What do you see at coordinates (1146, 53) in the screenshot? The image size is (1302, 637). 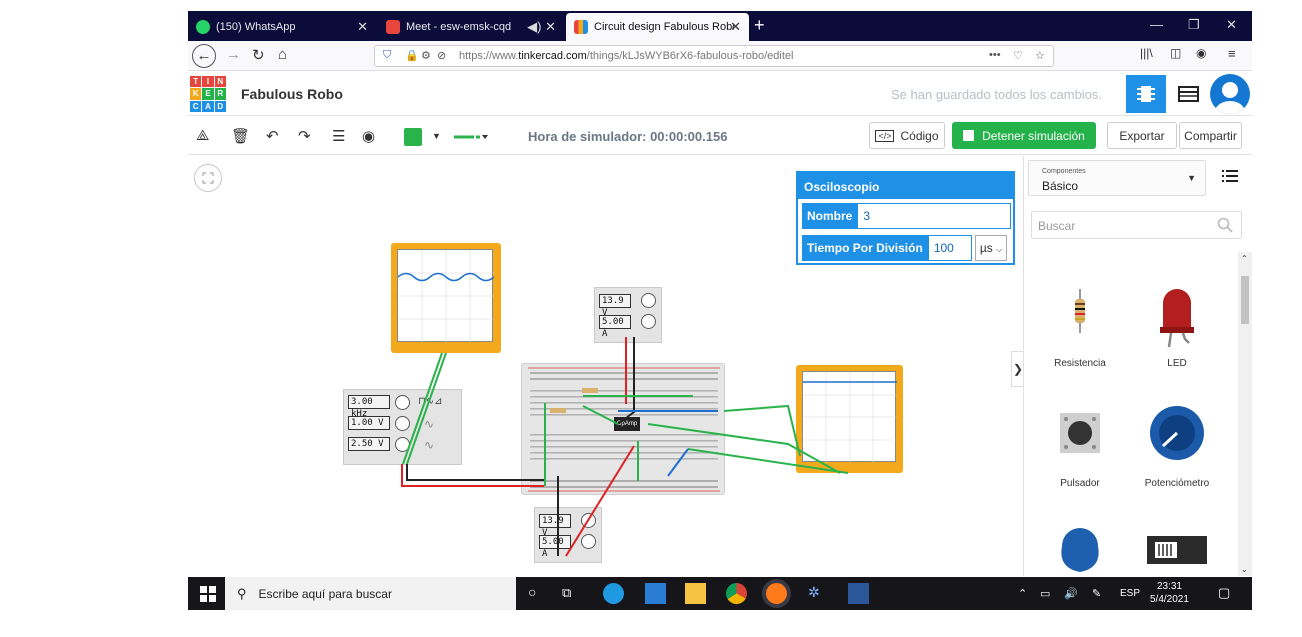 I see `library-icon: |||\` at bounding box center [1146, 53].